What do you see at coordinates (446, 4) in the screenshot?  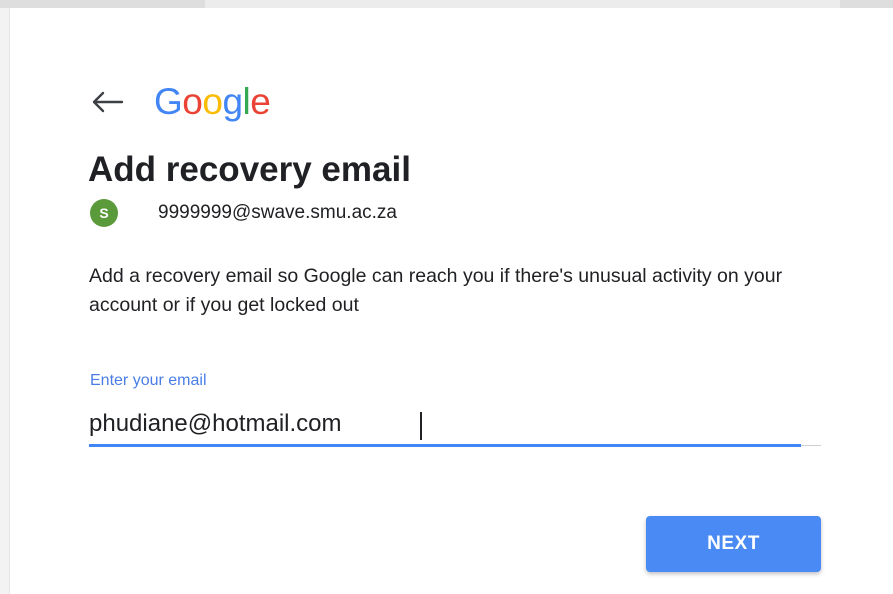 I see `top-browser-strip` at bounding box center [446, 4].